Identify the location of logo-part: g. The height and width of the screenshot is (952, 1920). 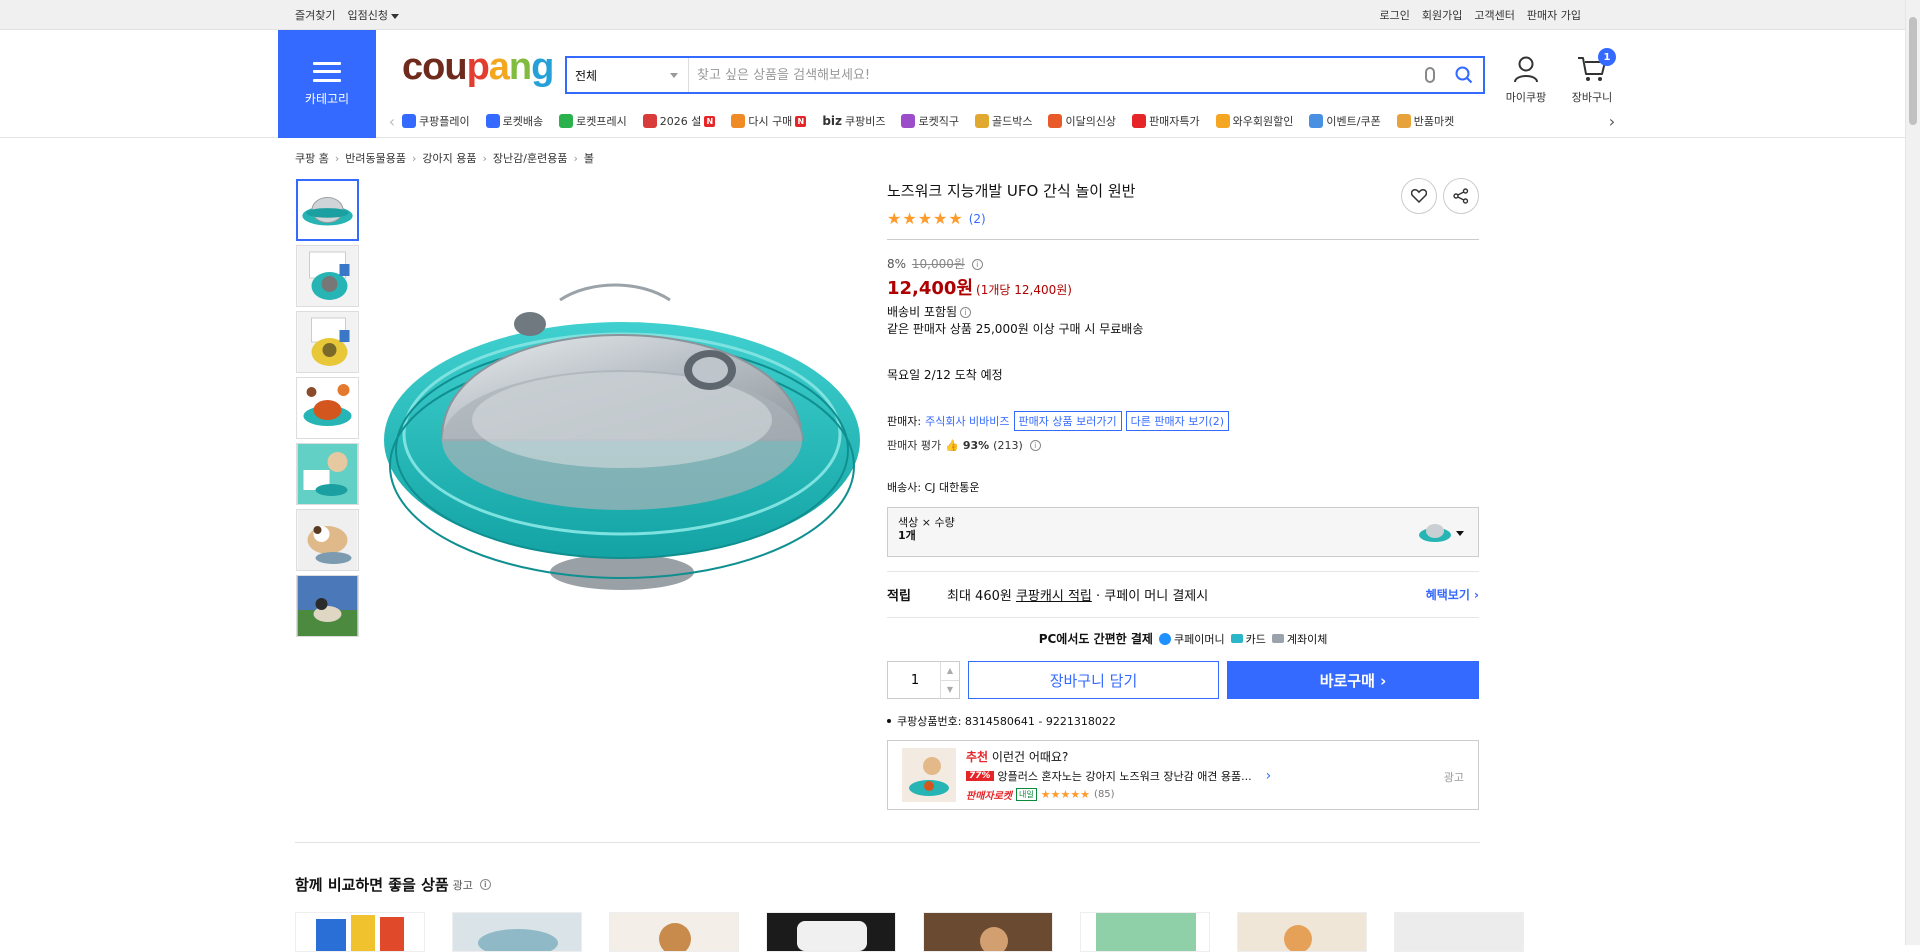
(542, 67).